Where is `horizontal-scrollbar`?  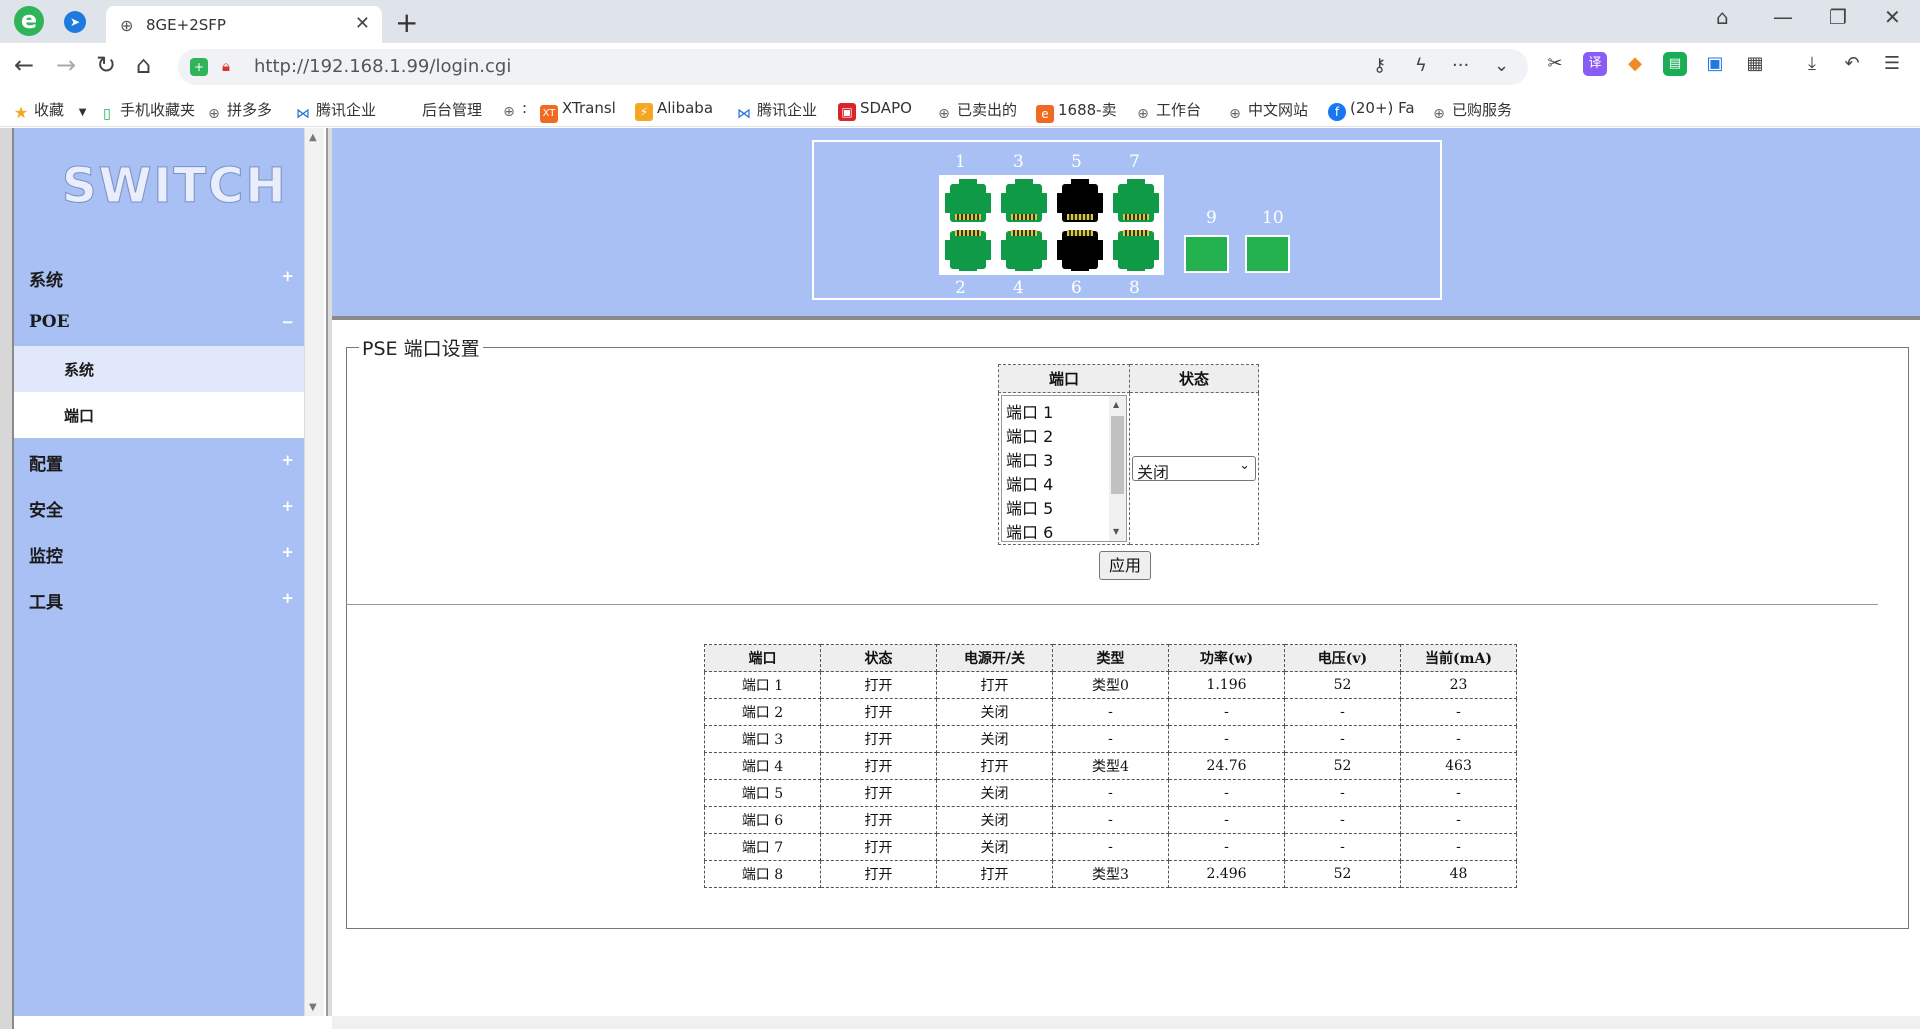 horizontal-scrollbar is located at coordinates (1126, 1022).